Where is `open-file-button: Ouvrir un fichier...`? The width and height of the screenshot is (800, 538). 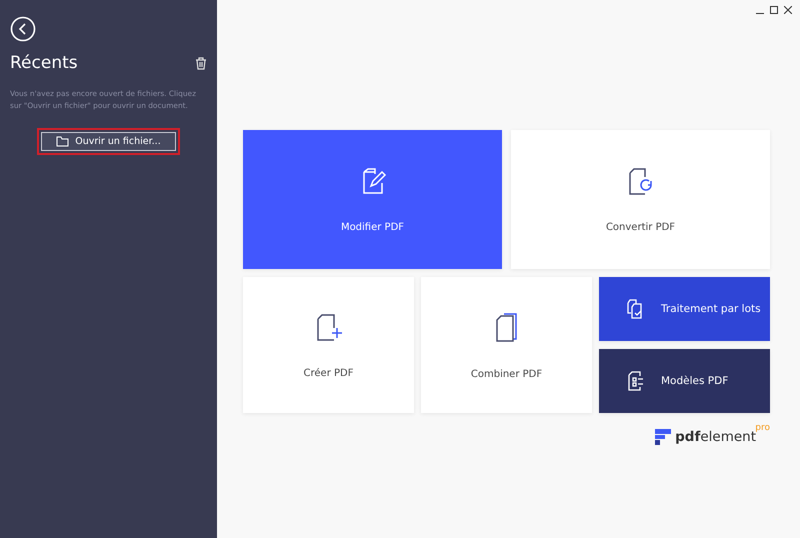 open-file-button: Ouvrir un fichier... is located at coordinates (108, 141).